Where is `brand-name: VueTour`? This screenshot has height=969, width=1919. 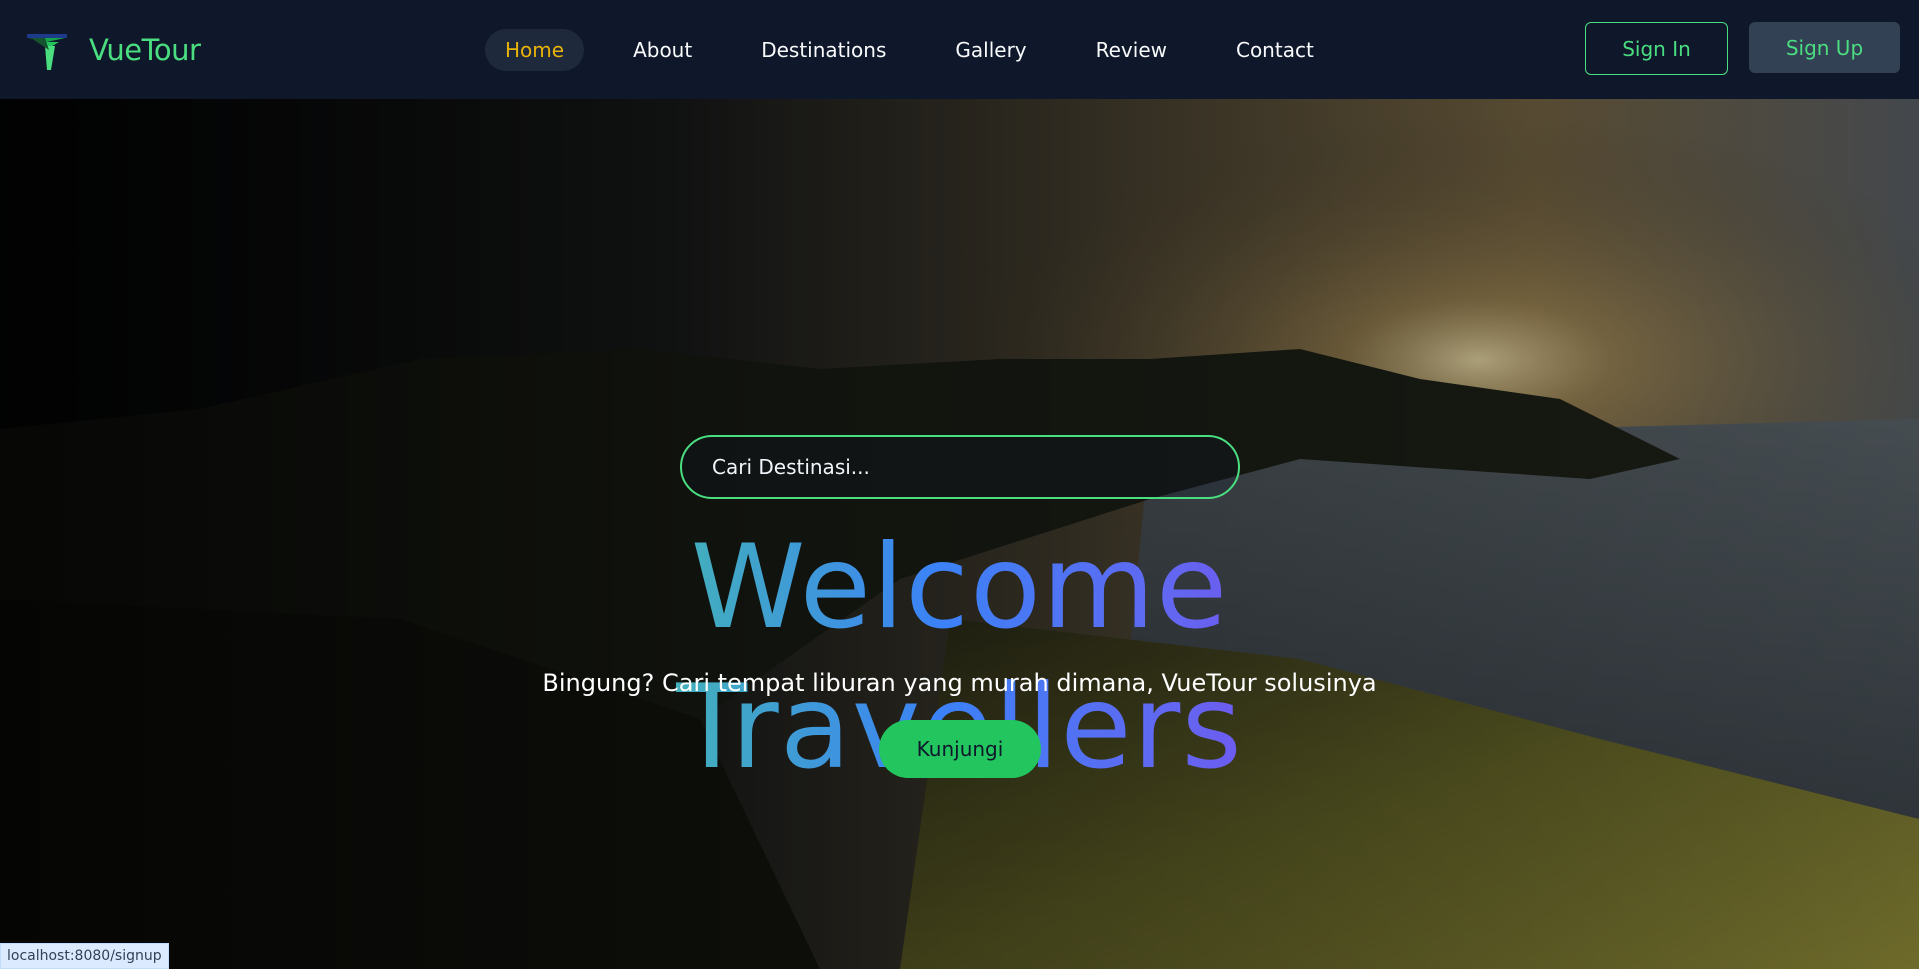
brand-name: VueTour is located at coordinates (145, 50).